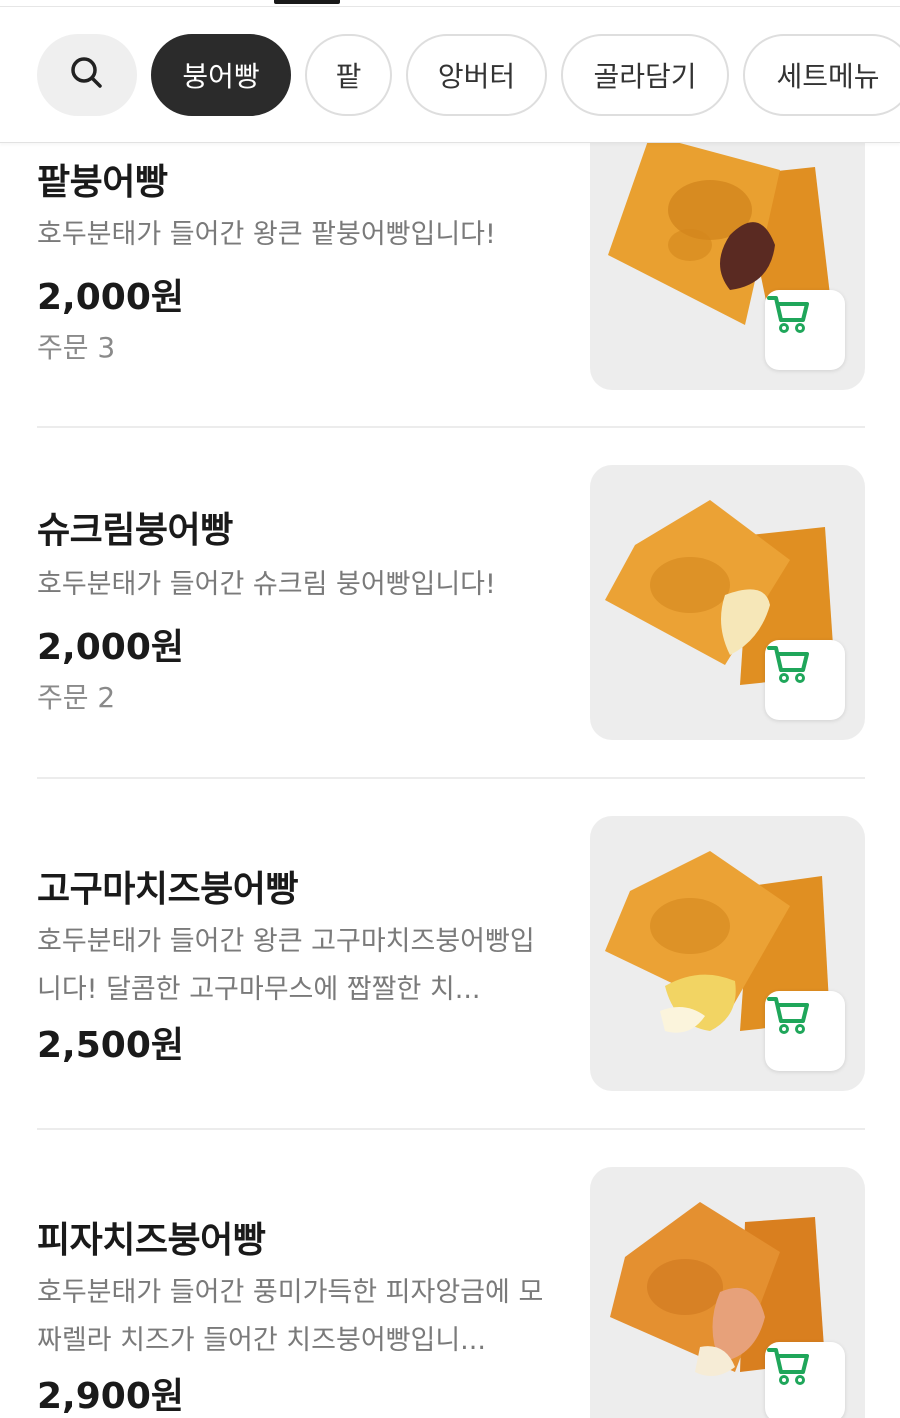  Describe the element at coordinates (266, 584) in the screenshot. I see `menu-item-description: 호두분태가 들어간 슈크림 붕어빵입니다!` at that location.